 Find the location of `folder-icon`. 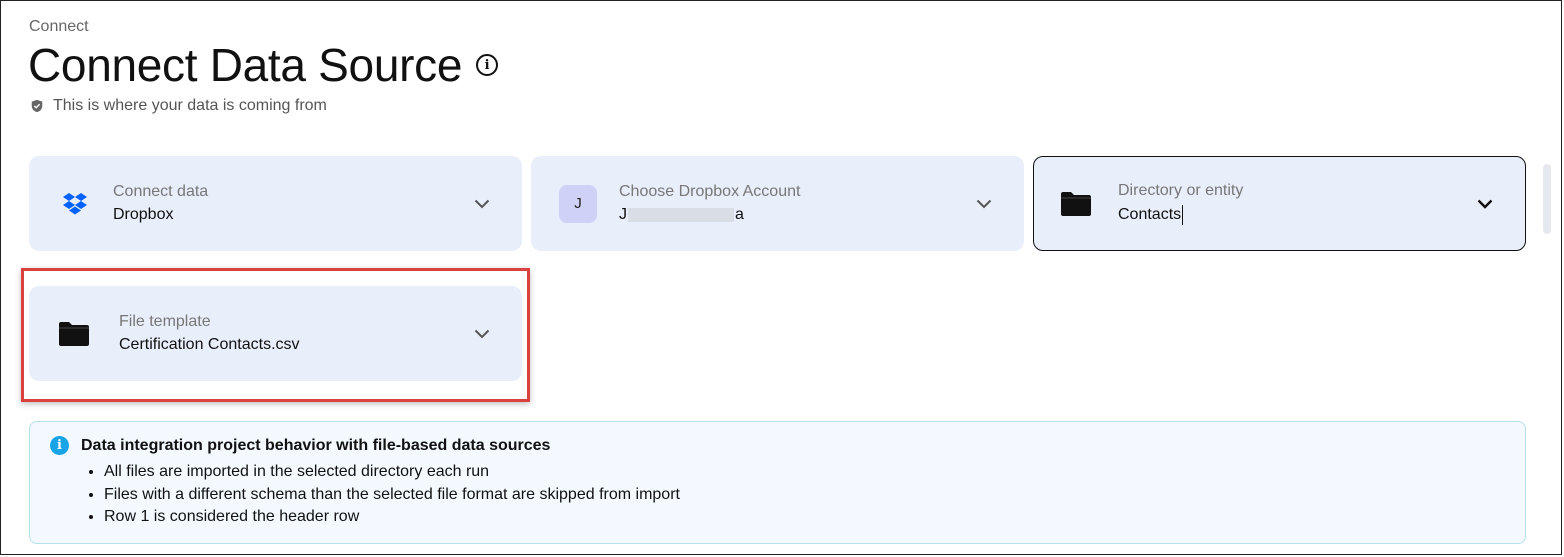

folder-icon is located at coordinates (1076, 203).